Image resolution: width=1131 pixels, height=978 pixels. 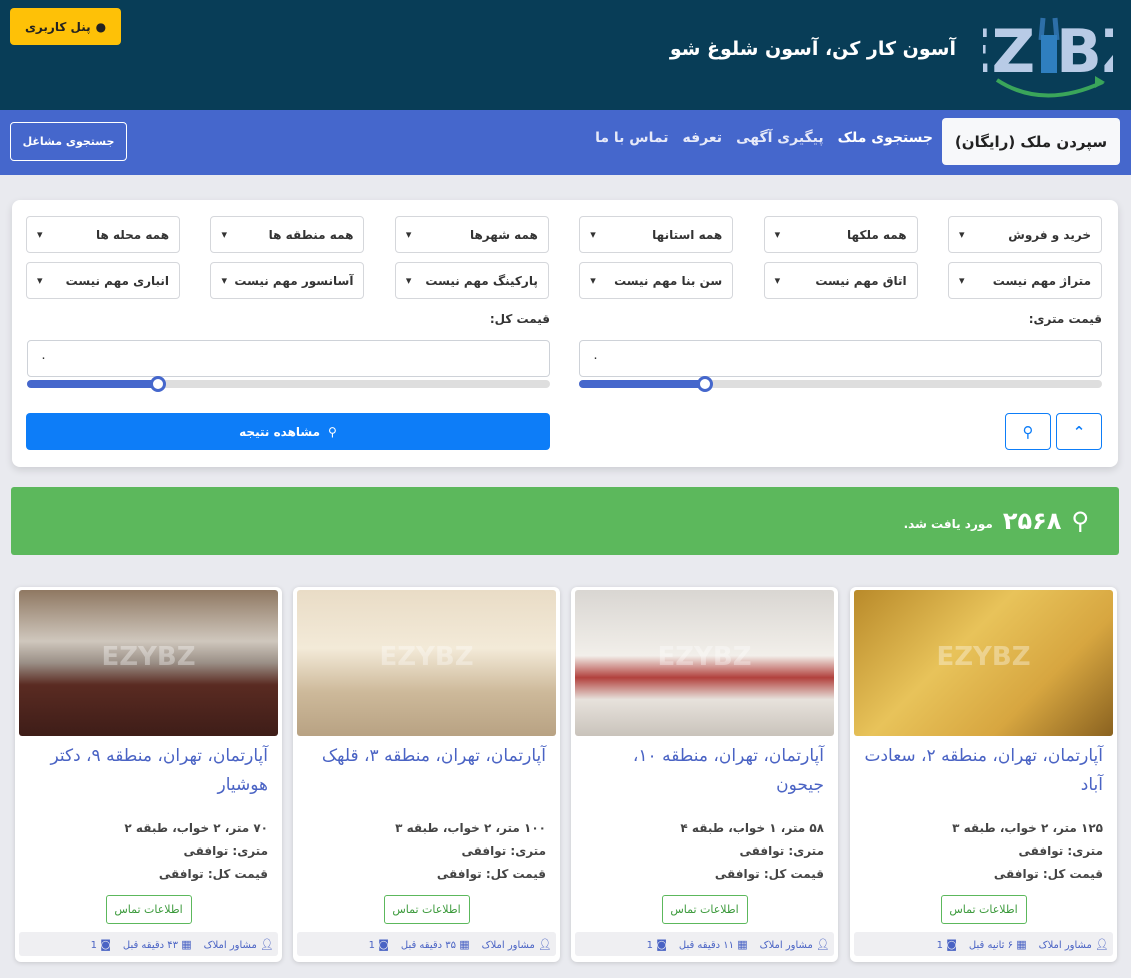 I want to click on filter-select: متراژ مهم نیست ▾, so click(x=1025, y=280).